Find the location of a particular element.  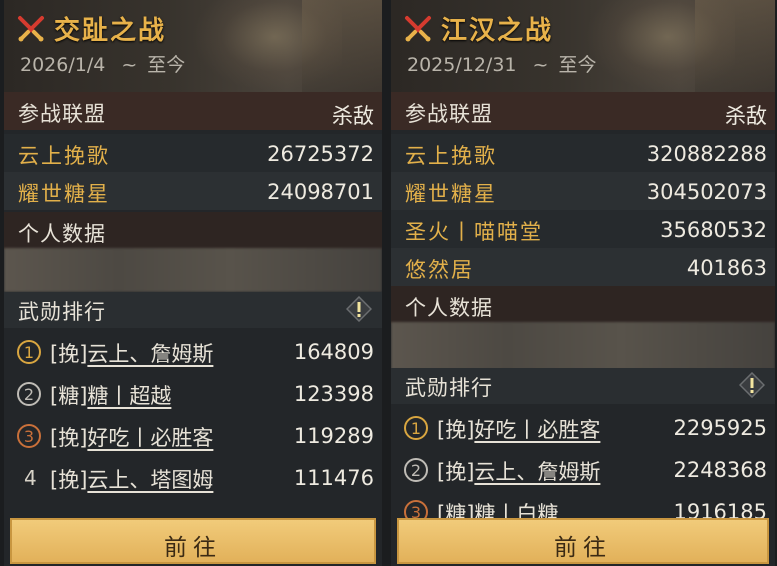

alliance-row: 云上挽歌 26725372 is located at coordinates (193, 153).